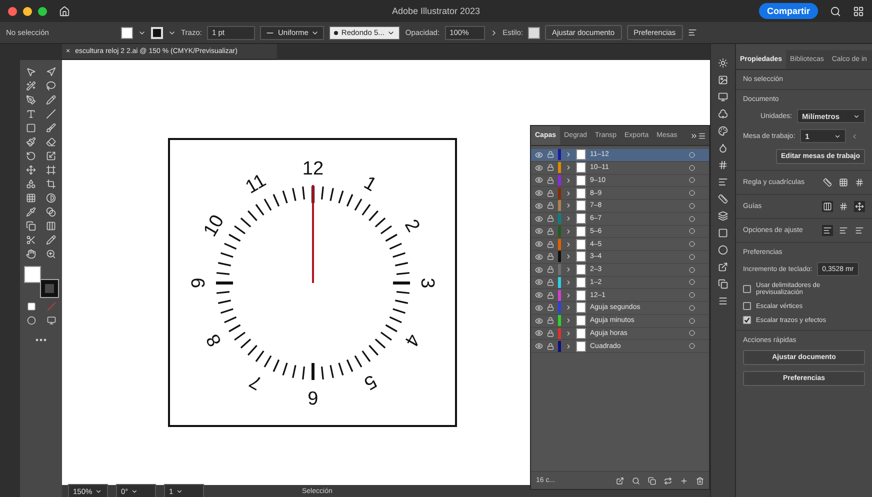 This screenshot has width=872, height=497. I want to click on home-icon, so click(64, 11).